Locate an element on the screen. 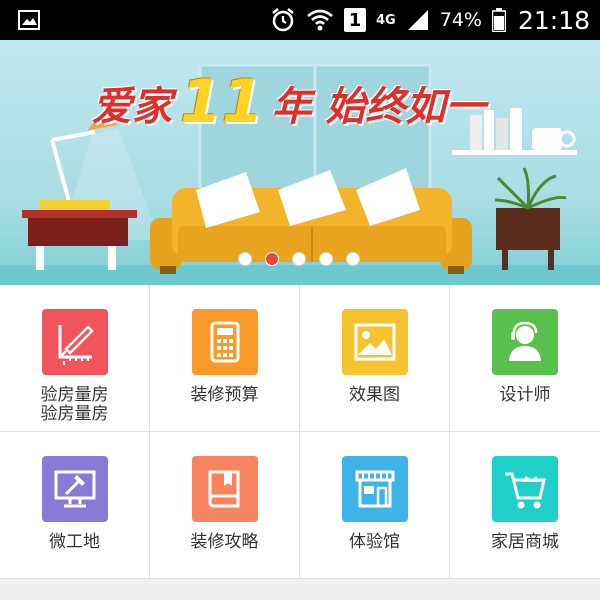 This screenshot has height=600, width=600. clock-time: 21:18 is located at coordinates (553, 20).